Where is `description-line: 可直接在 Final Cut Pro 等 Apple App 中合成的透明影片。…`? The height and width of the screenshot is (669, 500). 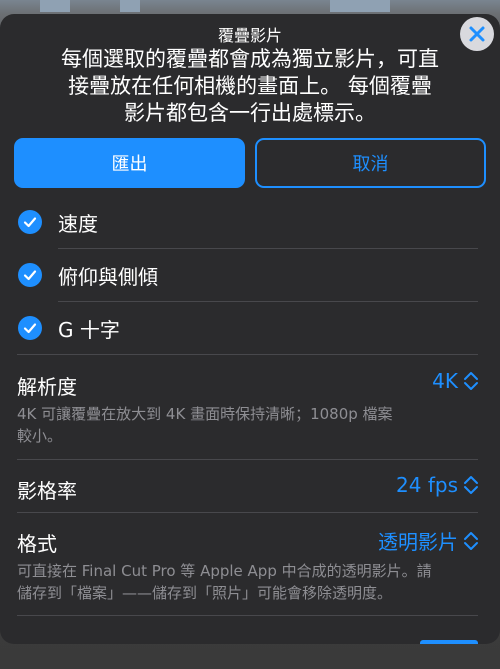 description-line: 可直接在 Final Cut Pro 等 Apple App 中合成的透明影片。… is located at coordinates (224, 571).